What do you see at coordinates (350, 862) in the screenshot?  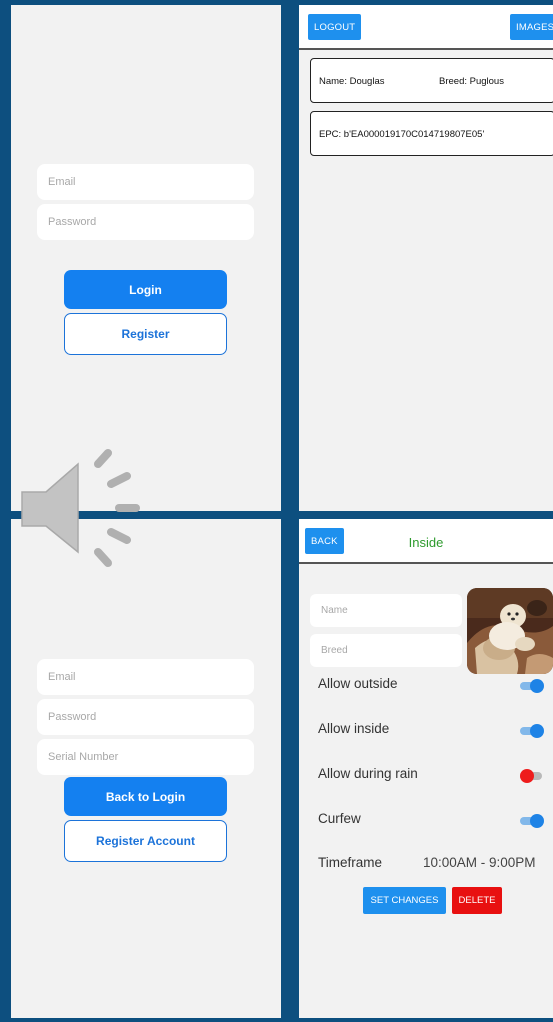 I see `timeframe-label: Timeframe` at bounding box center [350, 862].